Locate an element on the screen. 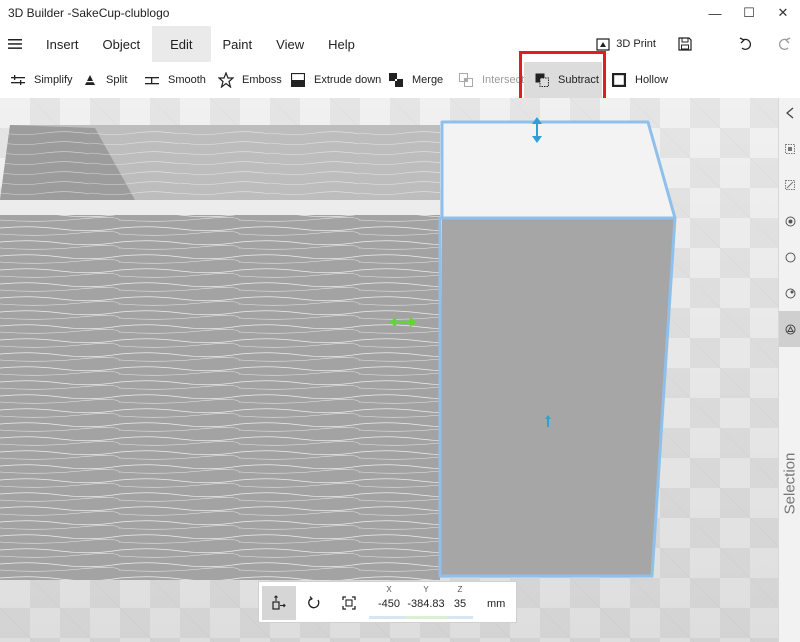  hamburger-button is located at coordinates (15, 44).